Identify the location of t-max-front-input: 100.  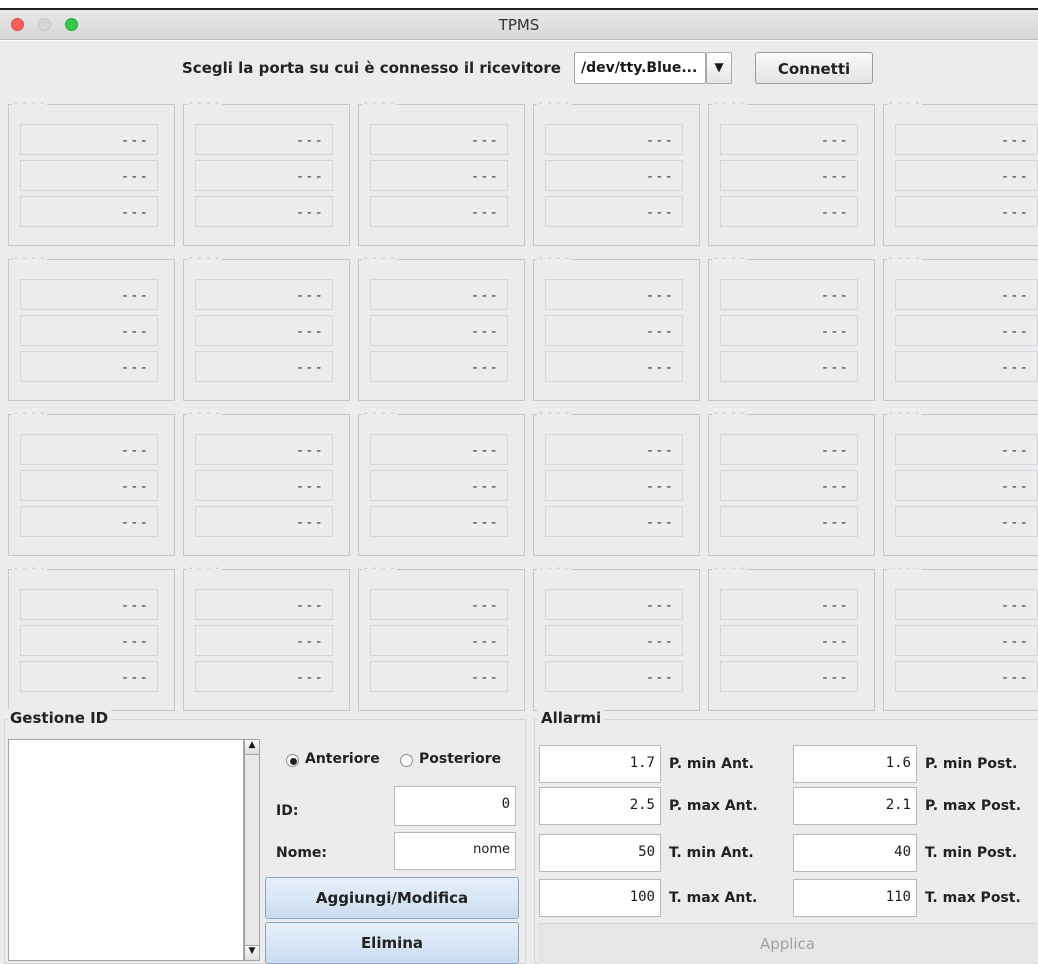
(600, 898).